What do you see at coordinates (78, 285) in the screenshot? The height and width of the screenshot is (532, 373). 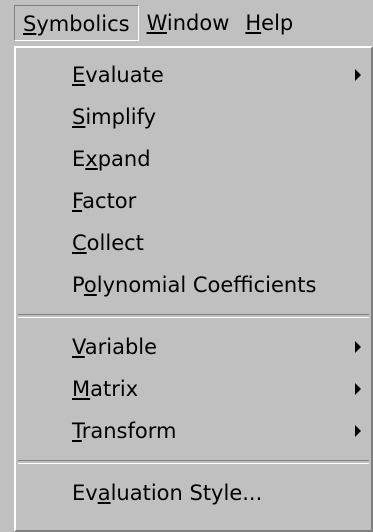 I see `menu-item-polynomial-coefficients-pre: P` at bounding box center [78, 285].